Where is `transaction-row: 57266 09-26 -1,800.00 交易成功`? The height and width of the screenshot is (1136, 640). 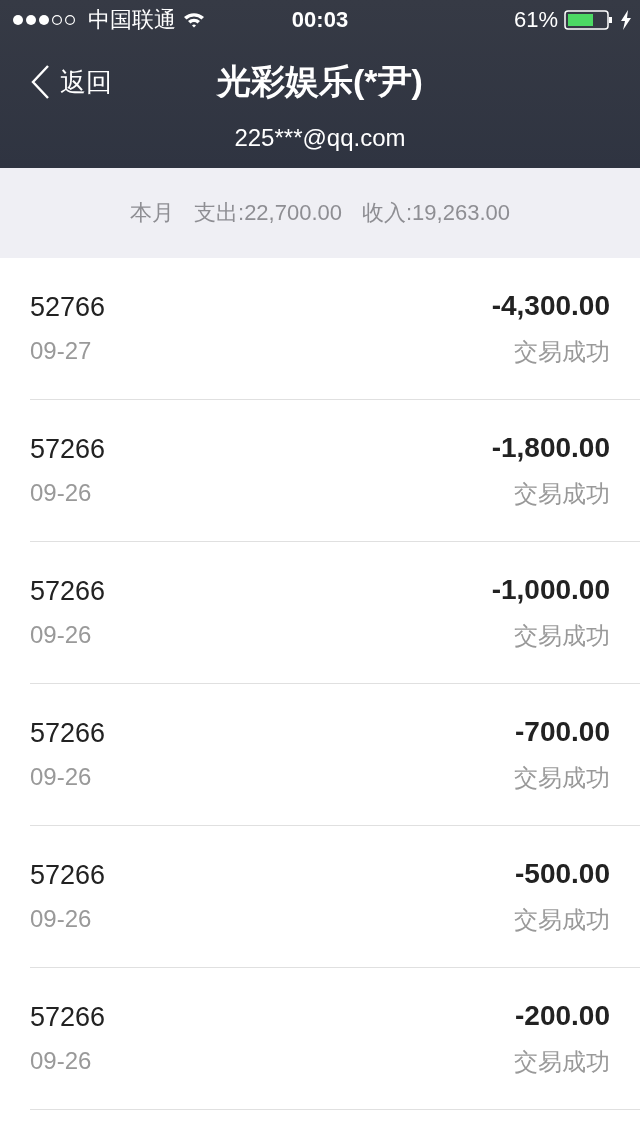
transaction-row: 57266 09-26 -1,800.00 交易成功 is located at coordinates (335, 471).